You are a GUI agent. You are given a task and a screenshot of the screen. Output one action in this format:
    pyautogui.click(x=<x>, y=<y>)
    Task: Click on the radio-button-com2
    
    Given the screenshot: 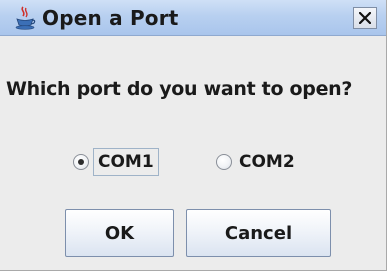 What is the action you would take?
    pyautogui.click(x=224, y=162)
    